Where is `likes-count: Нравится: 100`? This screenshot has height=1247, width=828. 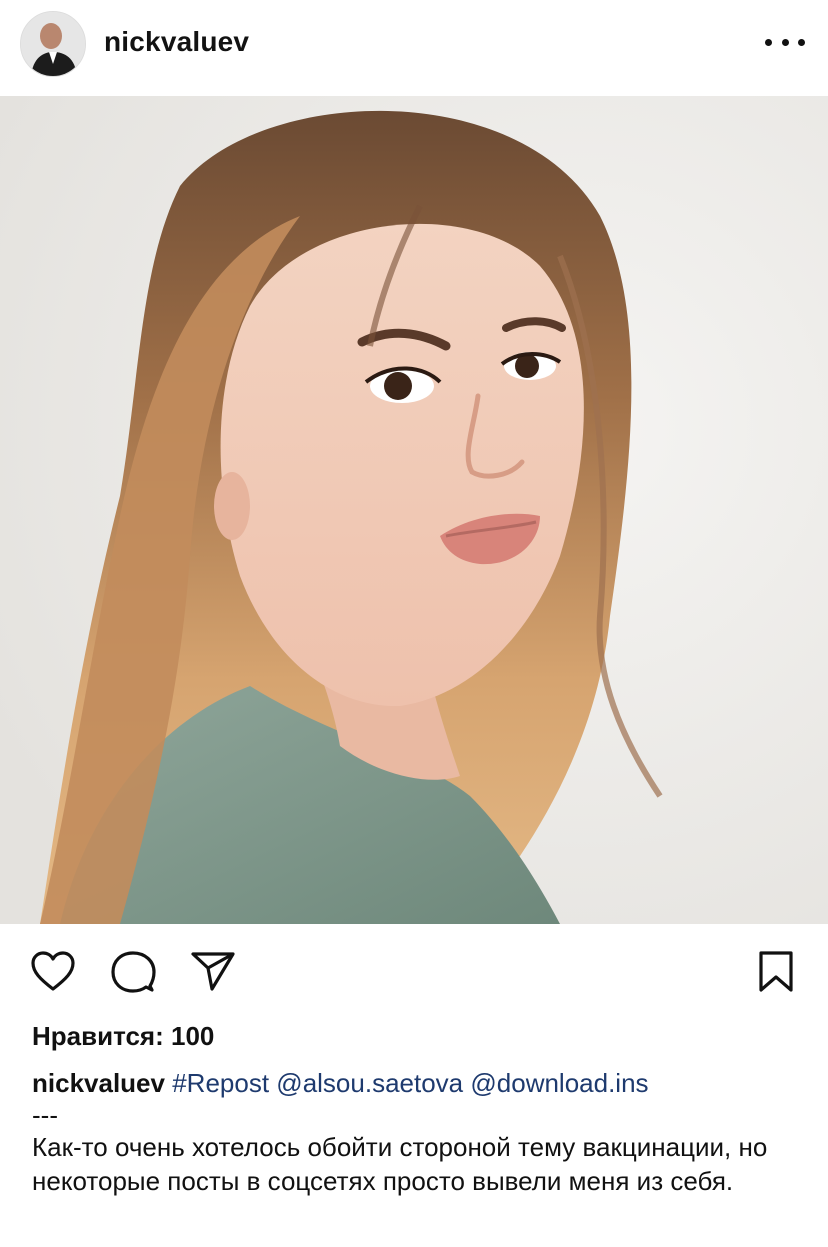
likes-count: Нравится: 100 is located at coordinates (123, 1036).